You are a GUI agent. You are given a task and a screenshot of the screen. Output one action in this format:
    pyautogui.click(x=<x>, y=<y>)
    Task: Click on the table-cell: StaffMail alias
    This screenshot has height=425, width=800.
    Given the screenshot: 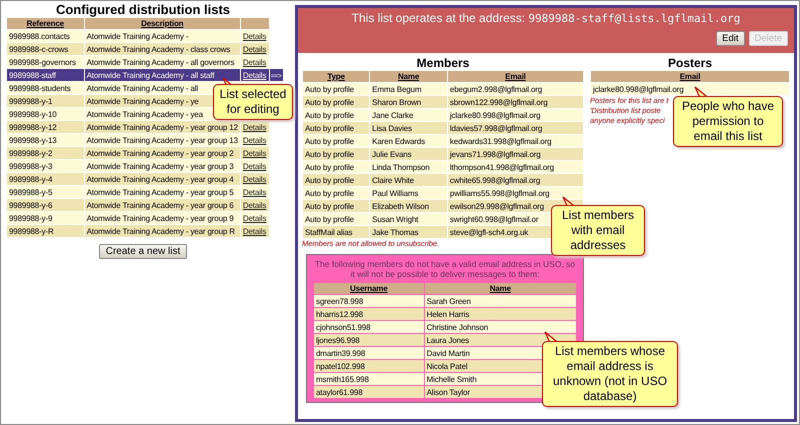 What is the action you would take?
    pyautogui.click(x=336, y=232)
    